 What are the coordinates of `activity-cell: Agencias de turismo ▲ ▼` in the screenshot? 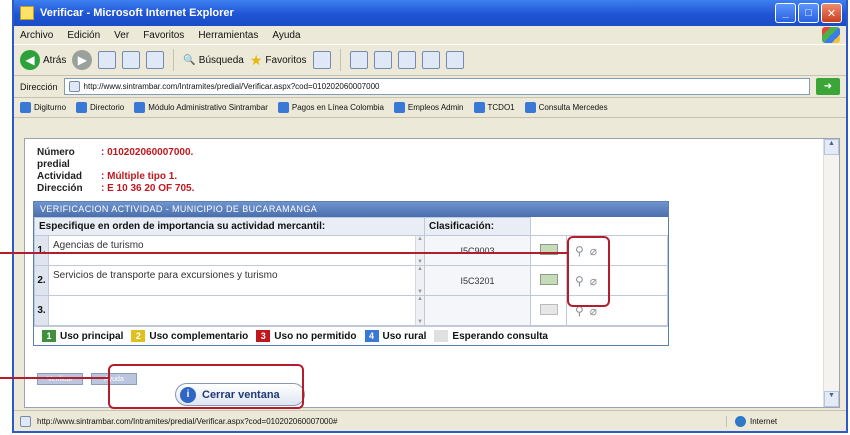 It's located at (236, 250).